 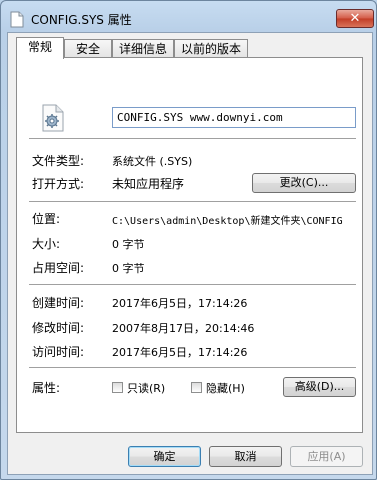 I want to click on document-icon, so click(x=17, y=19).